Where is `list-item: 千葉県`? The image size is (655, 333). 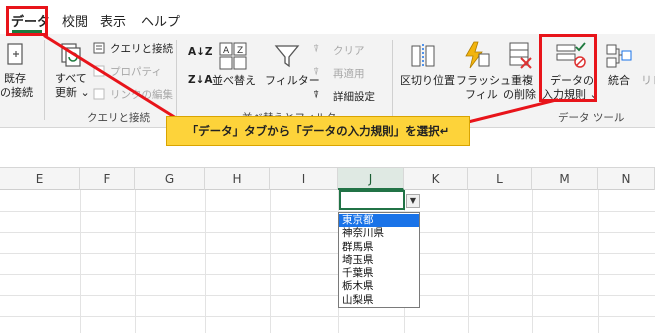
list-item: 千葉県 is located at coordinates (379, 273).